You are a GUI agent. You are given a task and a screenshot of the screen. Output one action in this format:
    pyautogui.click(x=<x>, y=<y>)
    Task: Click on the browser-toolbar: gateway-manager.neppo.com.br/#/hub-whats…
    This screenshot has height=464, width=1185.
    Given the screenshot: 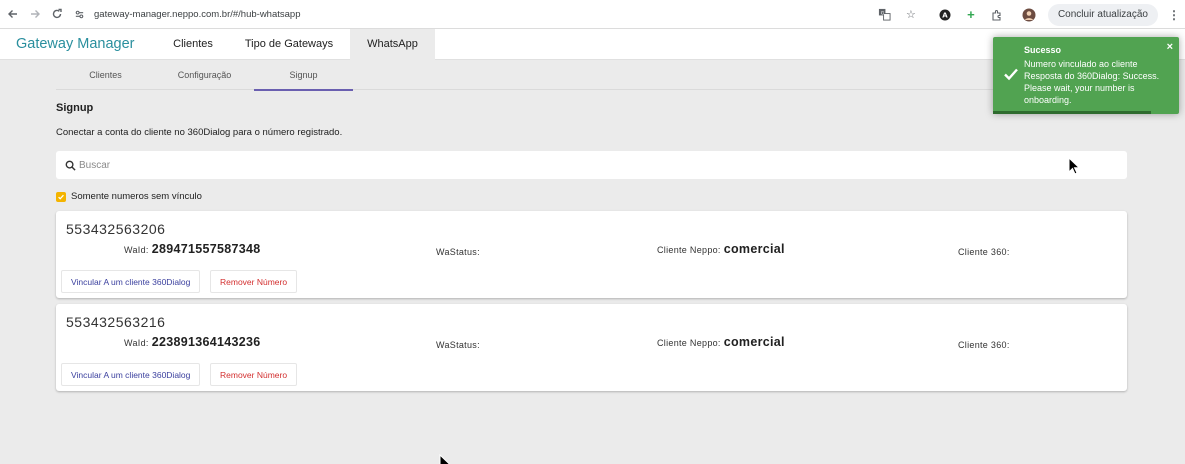 What is the action you would take?
    pyautogui.click(x=592, y=14)
    